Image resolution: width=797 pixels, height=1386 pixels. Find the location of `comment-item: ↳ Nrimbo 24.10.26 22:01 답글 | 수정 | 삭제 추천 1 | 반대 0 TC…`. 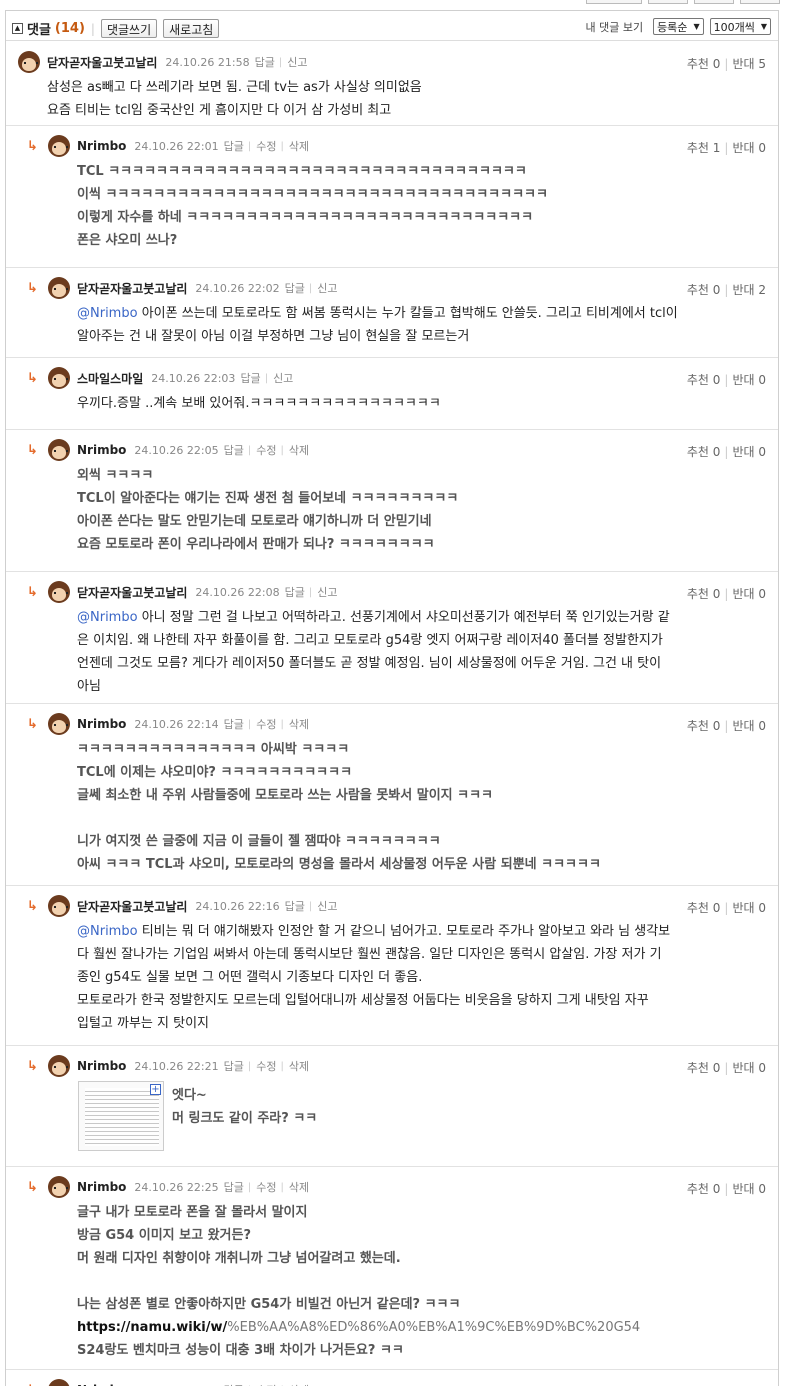

comment-item: ↳ Nrimbo 24.10.26 22:01 답글 | 수정 | 삭제 추천 1 | 반대 0 TC… is located at coordinates (392, 197).